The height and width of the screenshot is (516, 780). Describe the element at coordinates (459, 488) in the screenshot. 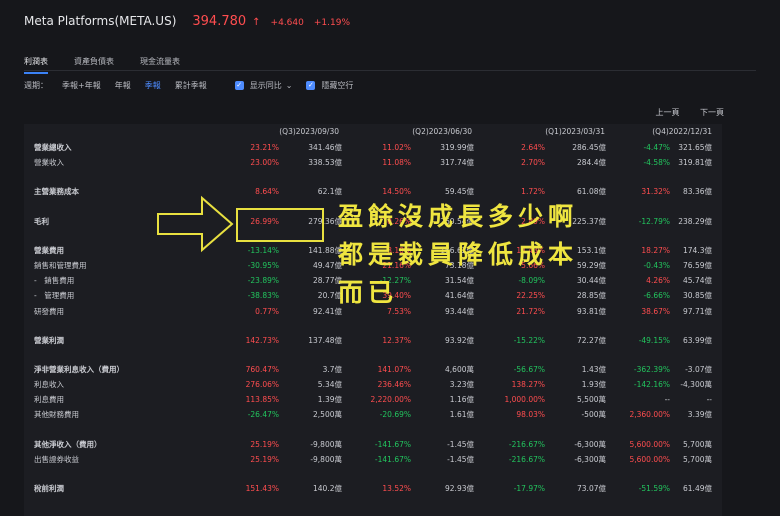

I see `cell-value: 92.93億` at that location.